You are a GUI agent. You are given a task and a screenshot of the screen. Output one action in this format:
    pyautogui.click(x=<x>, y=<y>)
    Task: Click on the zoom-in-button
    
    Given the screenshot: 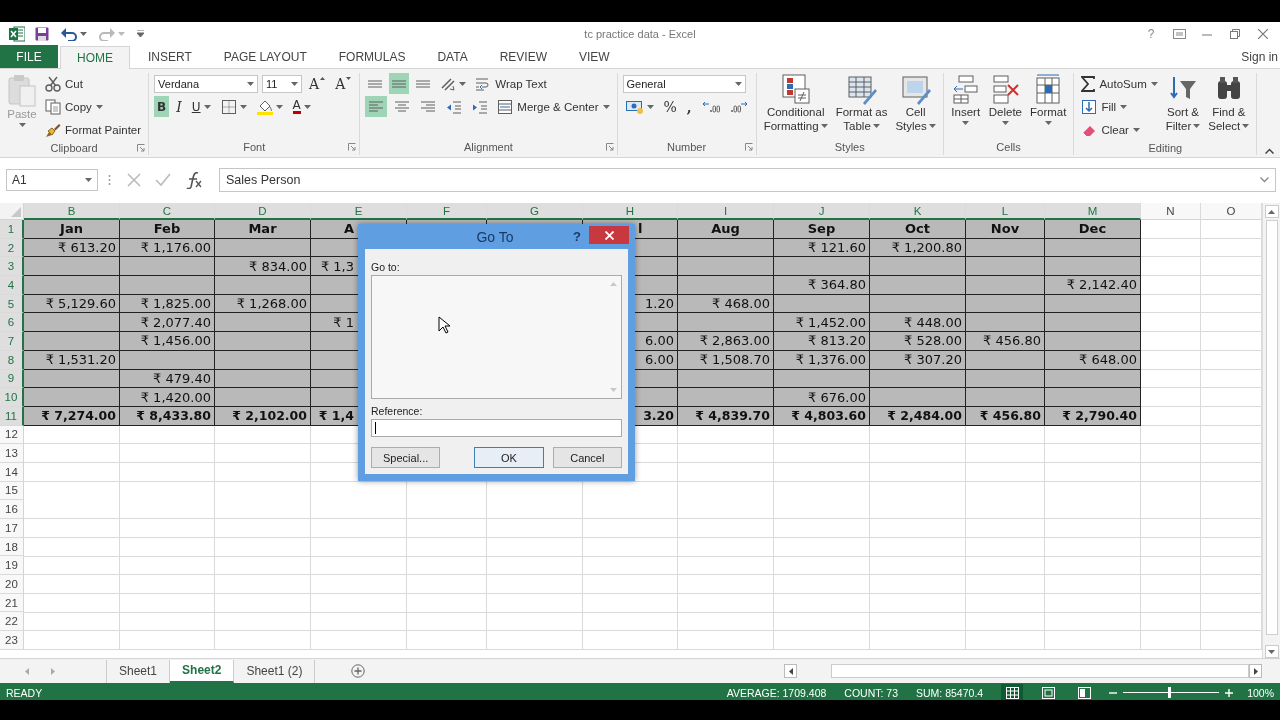 What is the action you would take?
    pyautogui.click(x=1229, y=692)
    